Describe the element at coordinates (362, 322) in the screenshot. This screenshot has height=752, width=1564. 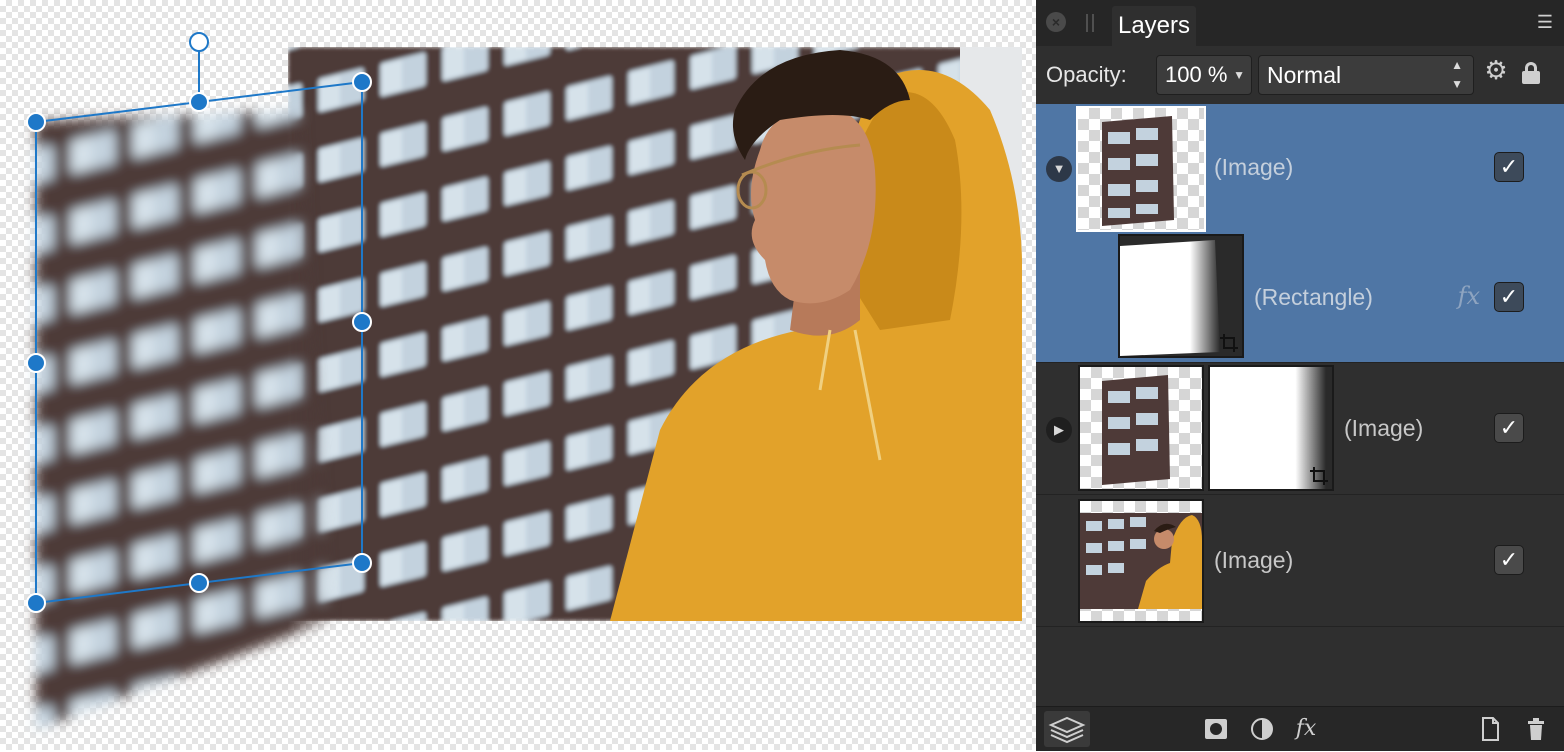
I see `handle-middle-right` at that location.